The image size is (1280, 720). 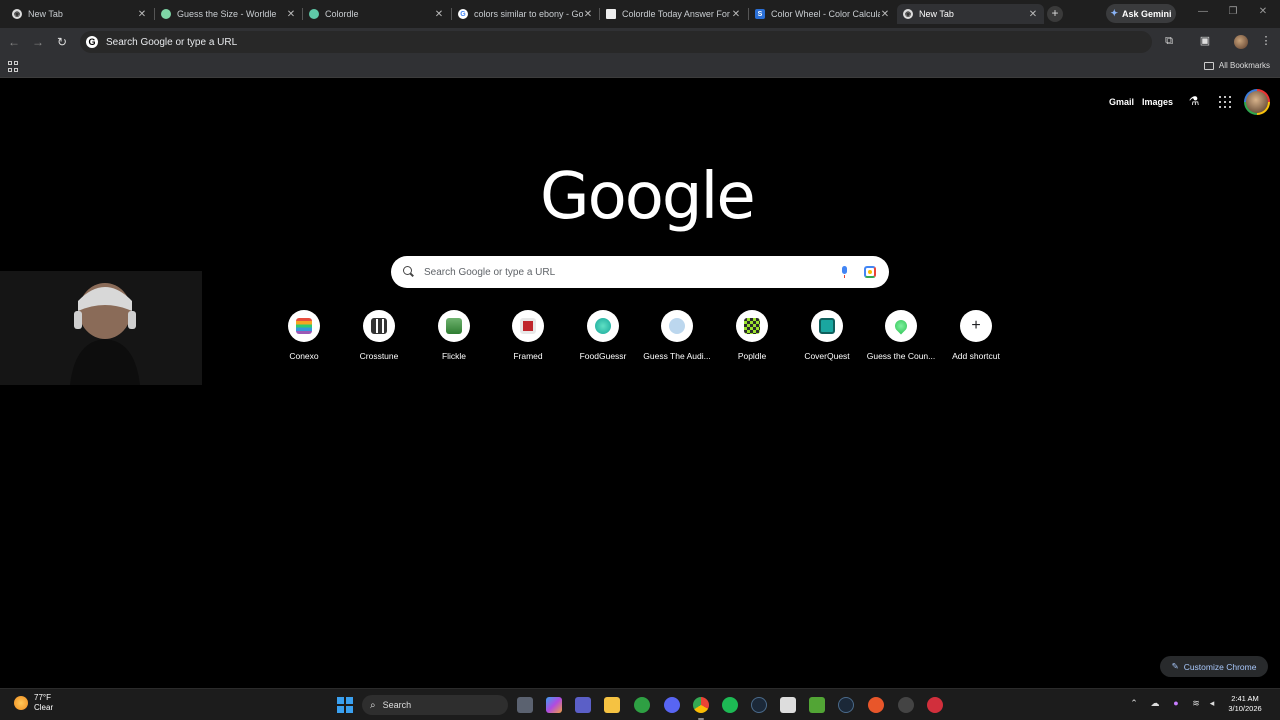 What do you see at coordinates (1134, 703) in the screenshot?
I see `tray-chevron-icon: ⌃` at bounding box center [1134, 703].